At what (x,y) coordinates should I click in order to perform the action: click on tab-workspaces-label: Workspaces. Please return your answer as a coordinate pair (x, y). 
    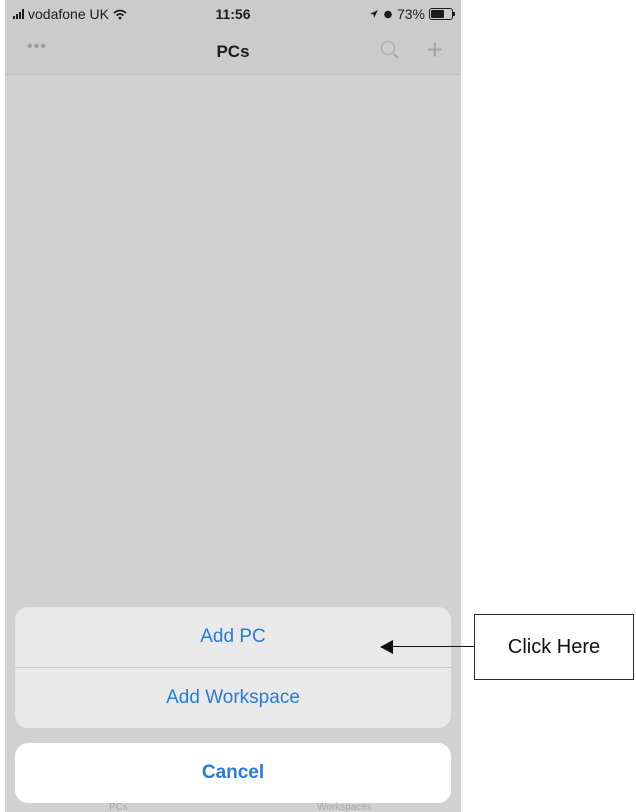
    Looking at the image, I should click on (344, 807).